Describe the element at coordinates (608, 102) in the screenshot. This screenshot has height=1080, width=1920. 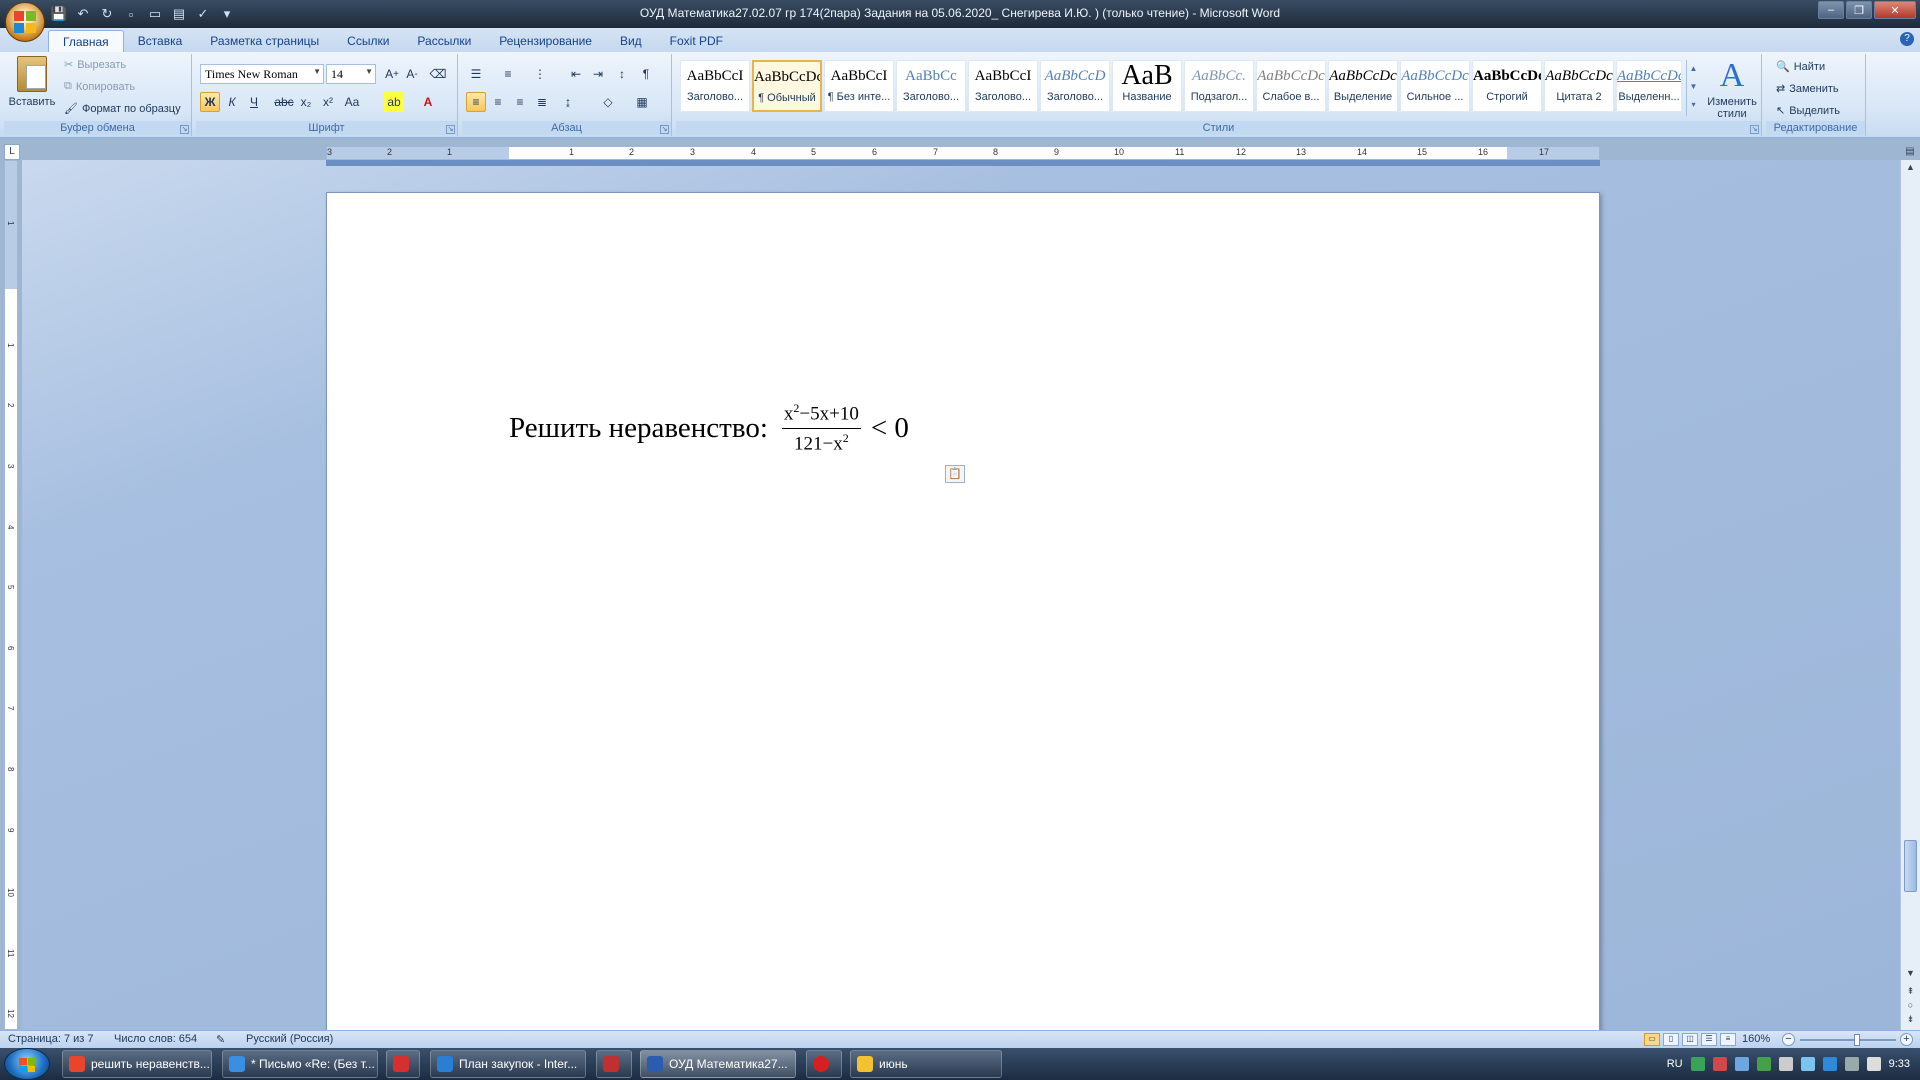
I see `shading-icon: ◇` at that location.